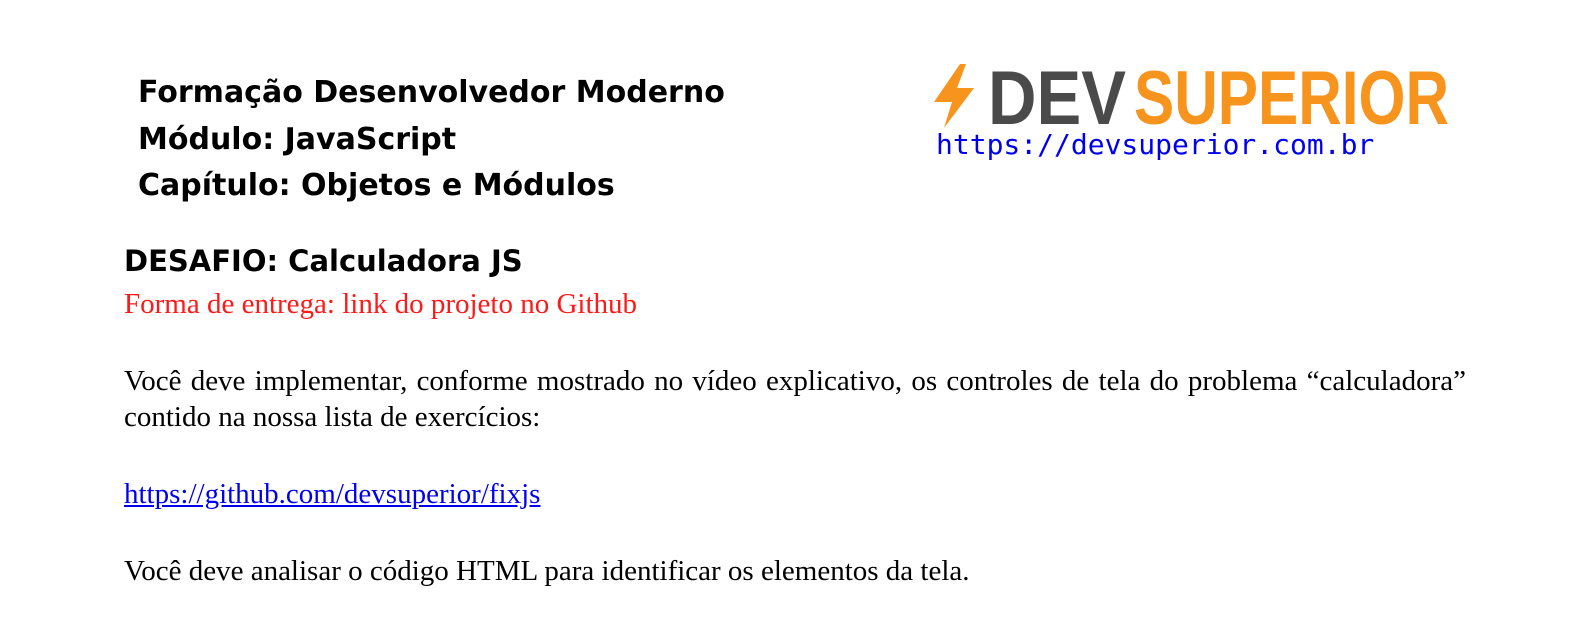 The width and height of the screenshot is (1570, 621). What do you see at coordinates (1291, 96) in the screenshot?
I see `logo-superior-text: SUPERIOR` at bounding box center [1291, 96].